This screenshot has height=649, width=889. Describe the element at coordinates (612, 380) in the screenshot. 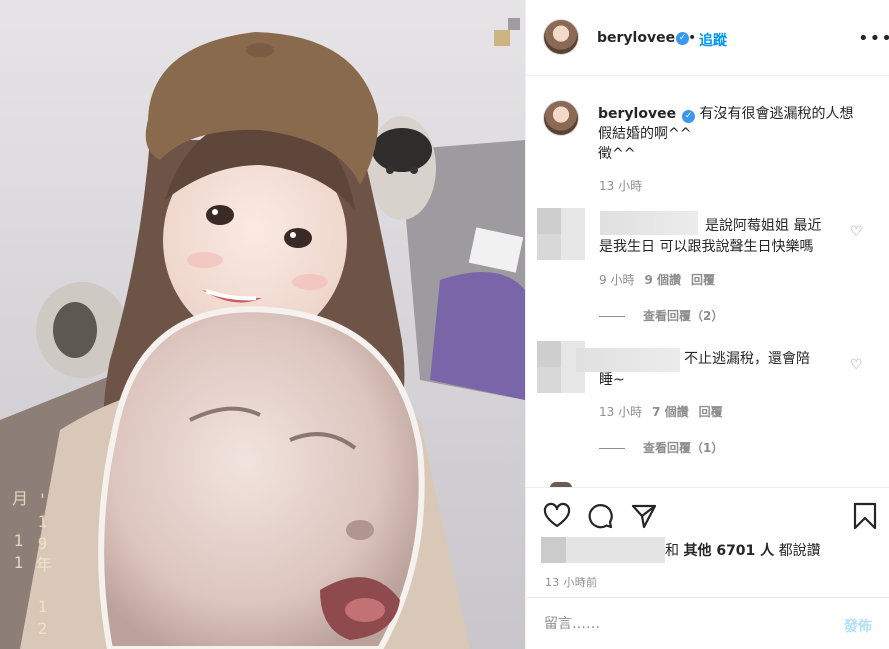

I see `comment-text-line-2: 睡~` at that location.